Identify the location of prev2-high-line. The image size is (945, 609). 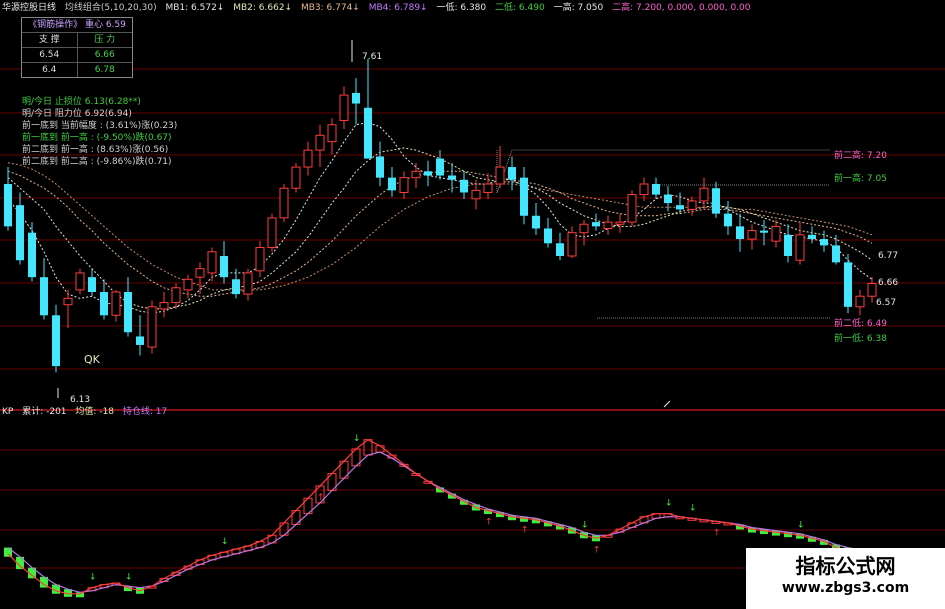
(663, 171).